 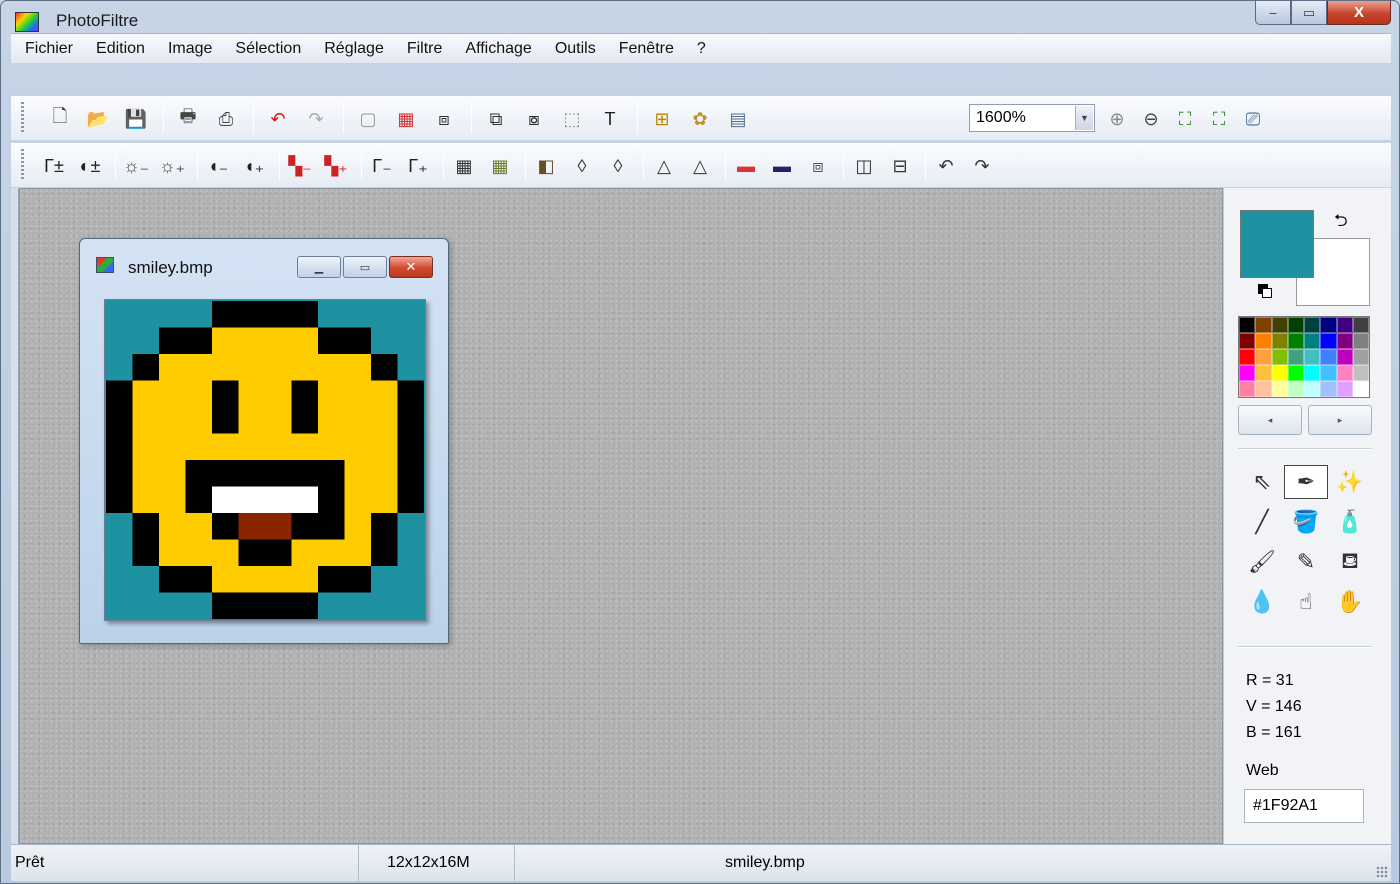 I want to click on menu-help: ?, so click(x=701, y=49).